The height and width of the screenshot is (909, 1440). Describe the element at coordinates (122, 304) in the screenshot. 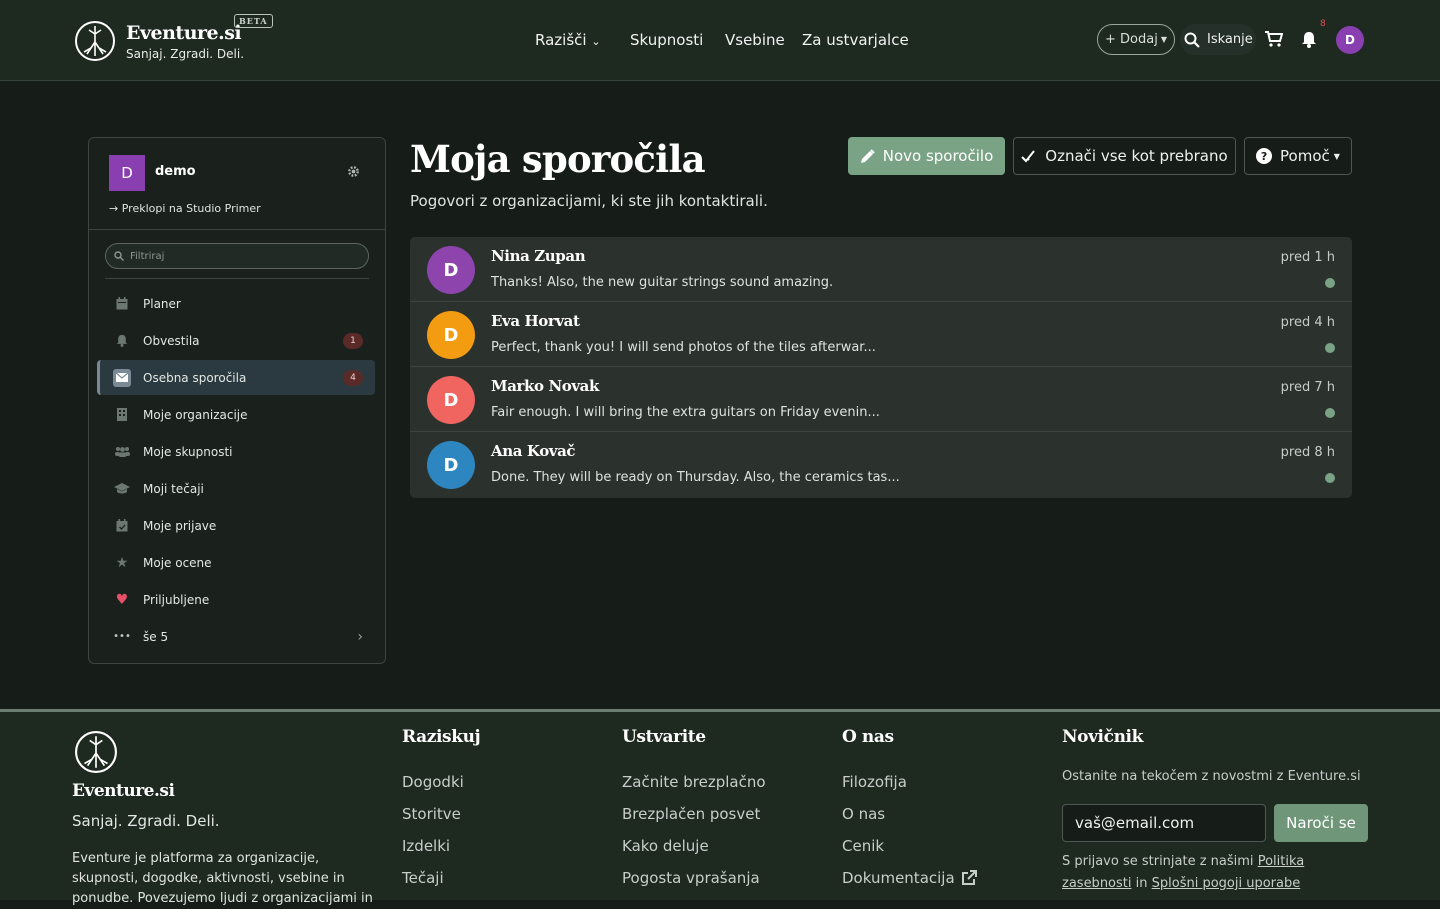

I see `calendar-icon` at that location.